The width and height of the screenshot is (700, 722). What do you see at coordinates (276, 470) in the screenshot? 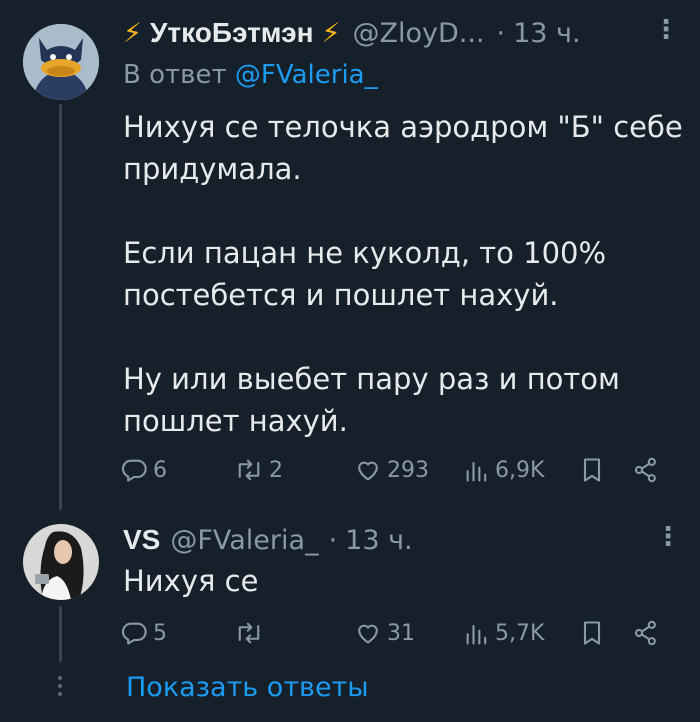
I see `retweet-count: 2` at bounding box center [276, 470].